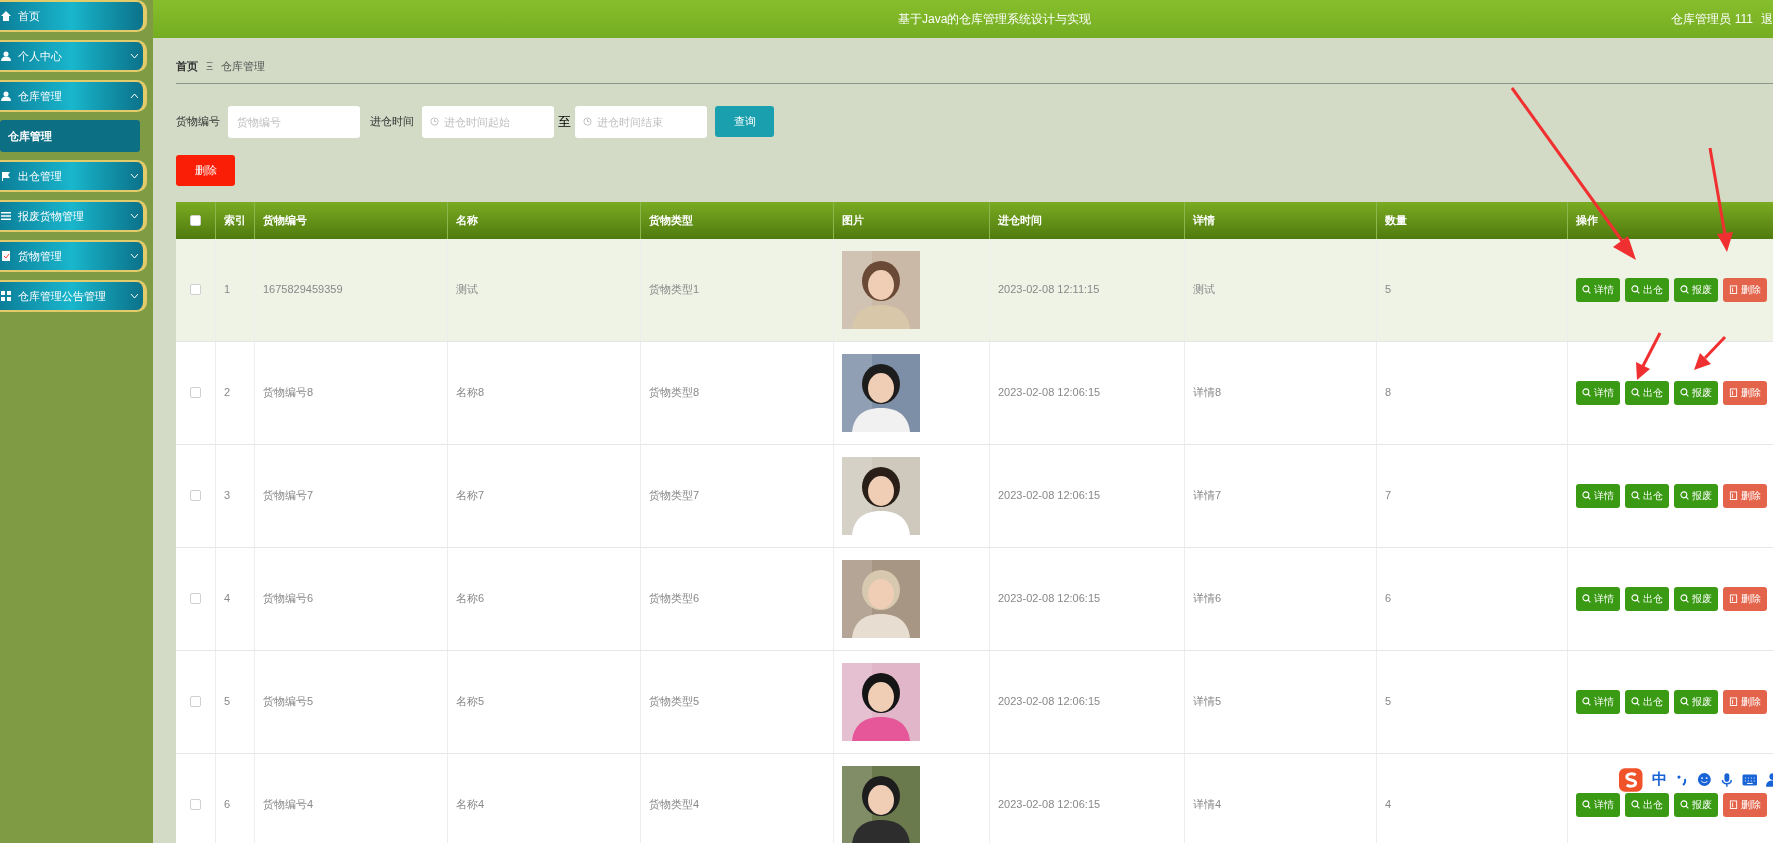 The width and height of the screenshot is (1773, 843). Describe the element at coordinates (1767, 19) in the screenshot. I see `logout-link: 退` at that location.